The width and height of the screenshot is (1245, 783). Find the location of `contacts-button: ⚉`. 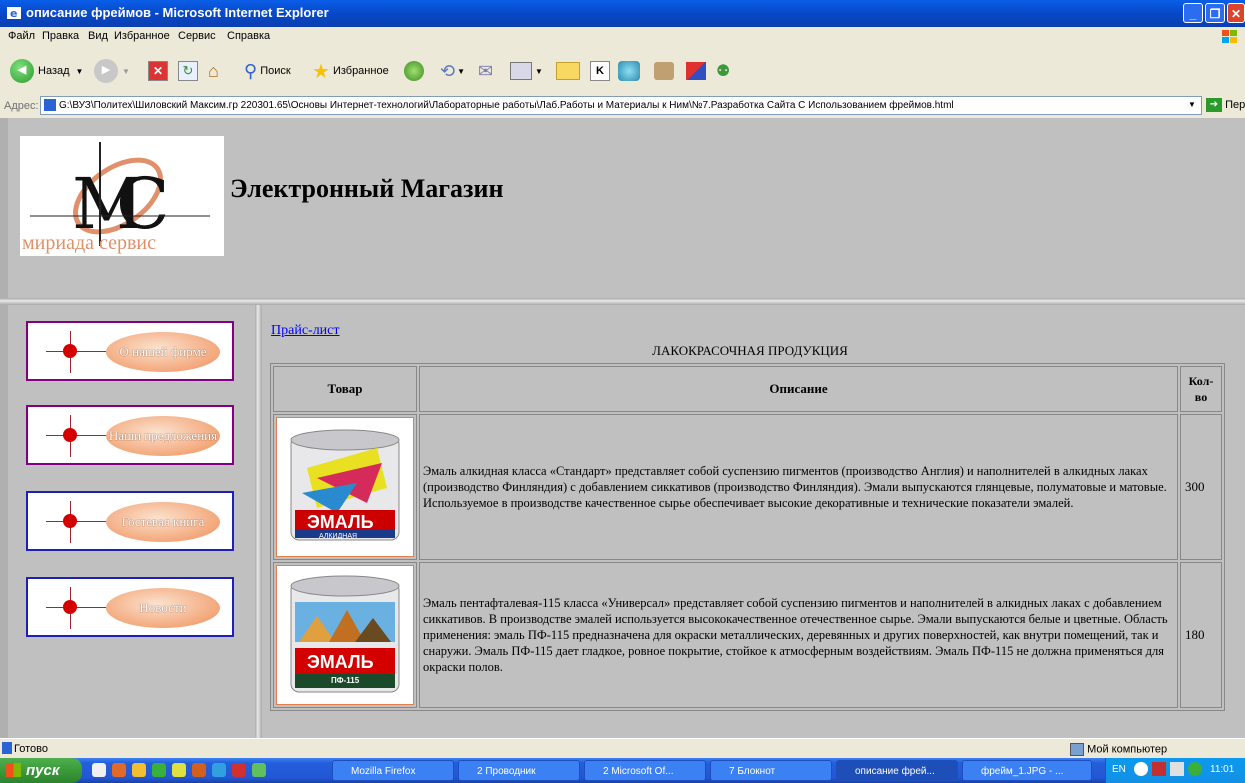

contacts-button: ⚉ is located at coordinates (723, 71).